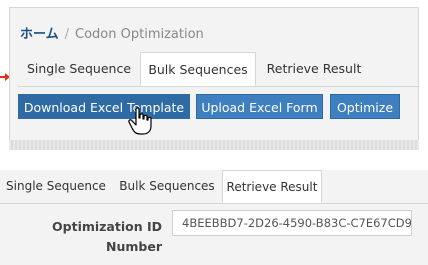 The image size is (428, 265). I want to click on hand-pointer-cursor-icon, so click(140, 121).